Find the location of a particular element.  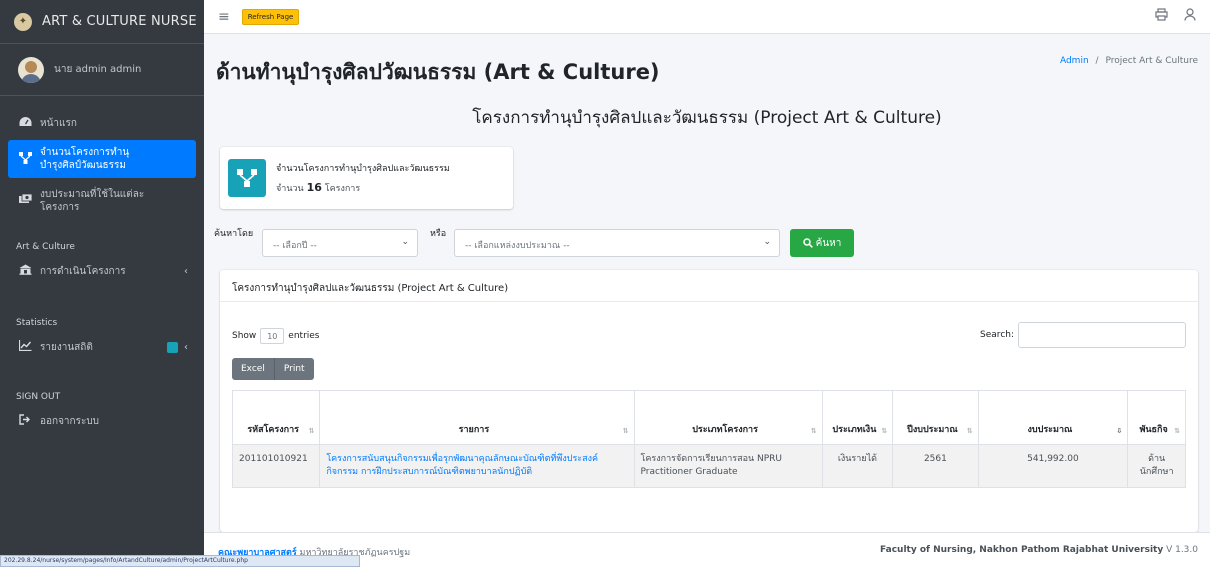

cell-money-type: เงินรายได้ is located at coordinates (857, 466).